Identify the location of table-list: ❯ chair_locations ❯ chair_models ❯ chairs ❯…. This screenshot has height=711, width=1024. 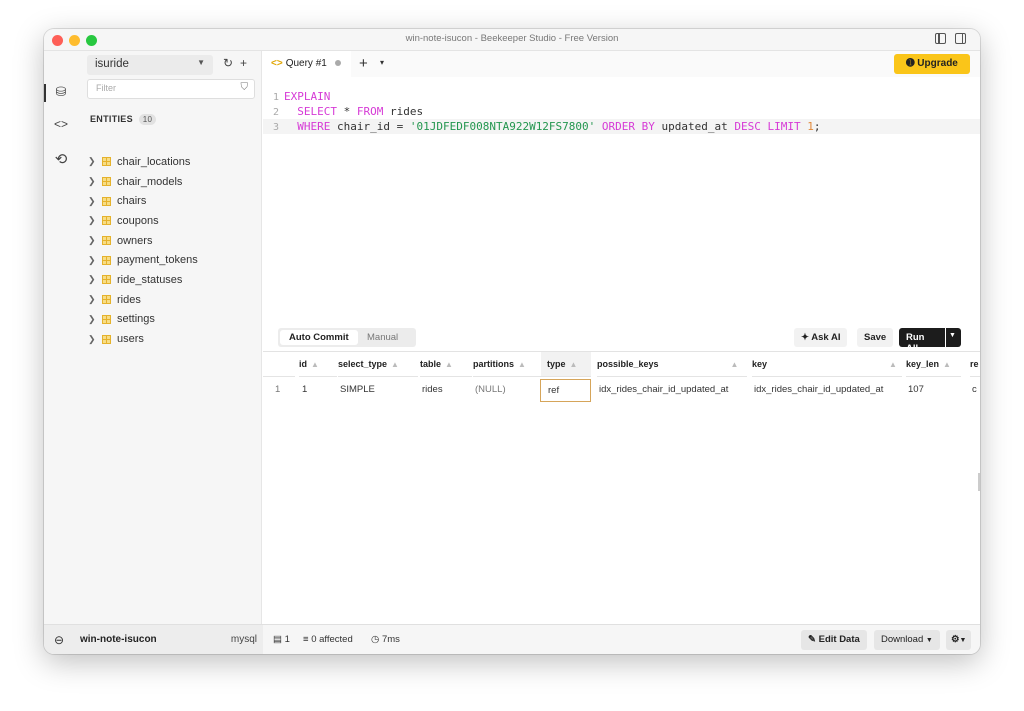
(143, 250).